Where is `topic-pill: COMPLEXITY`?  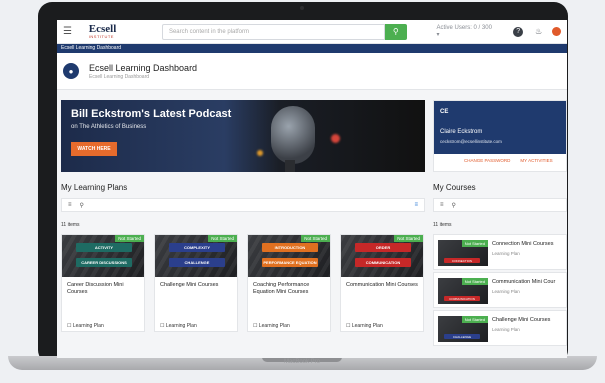
topic-pill: COMPLEXITY is located at coordinates (197, 247).